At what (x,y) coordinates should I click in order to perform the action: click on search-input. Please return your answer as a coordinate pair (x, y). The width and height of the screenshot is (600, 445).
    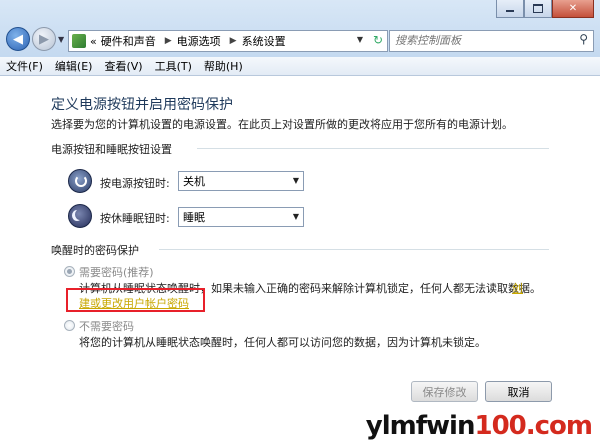
    Looking at the image, I should click on (472, 40).